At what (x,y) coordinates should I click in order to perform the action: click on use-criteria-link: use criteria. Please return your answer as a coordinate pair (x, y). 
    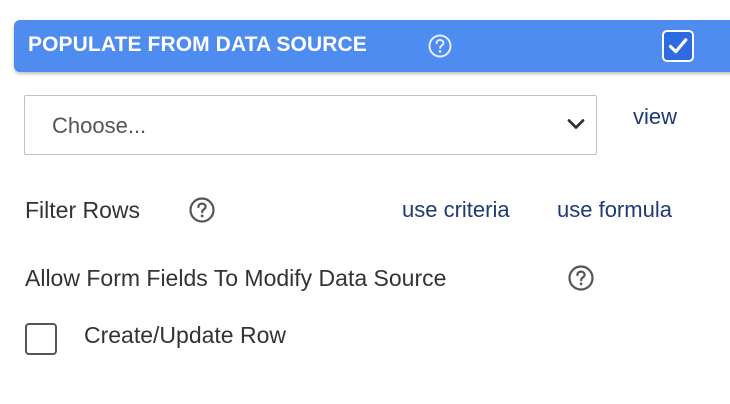
    Looking at the image, I should click on (456, 210).